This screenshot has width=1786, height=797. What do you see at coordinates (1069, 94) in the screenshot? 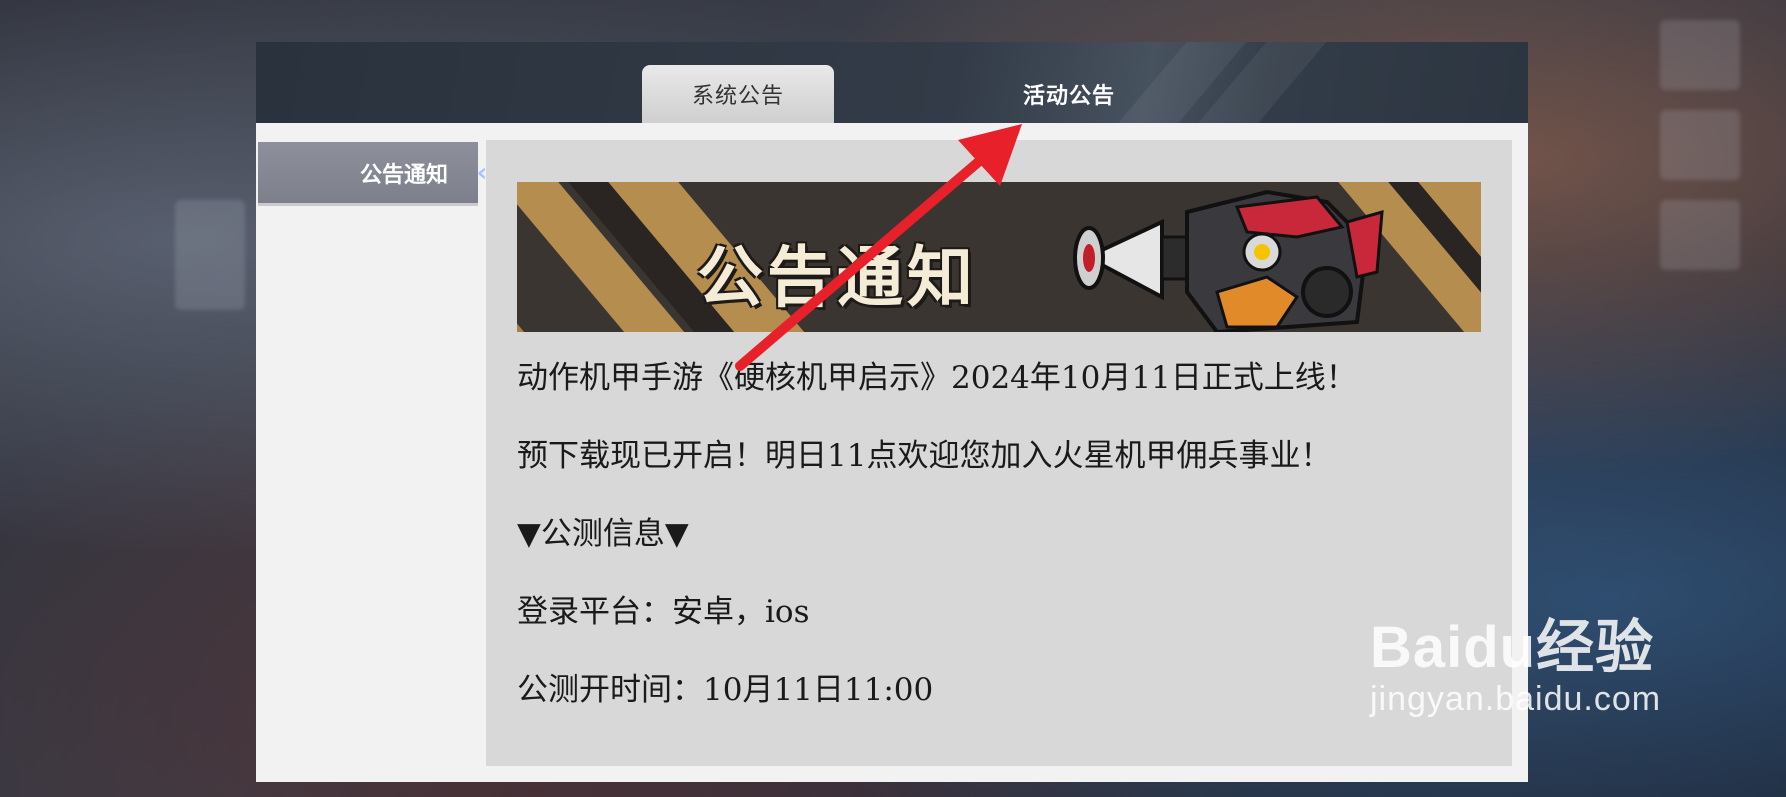
I see `tab-activity-announcement: 活动公告` at bounding box center [1069, 94].